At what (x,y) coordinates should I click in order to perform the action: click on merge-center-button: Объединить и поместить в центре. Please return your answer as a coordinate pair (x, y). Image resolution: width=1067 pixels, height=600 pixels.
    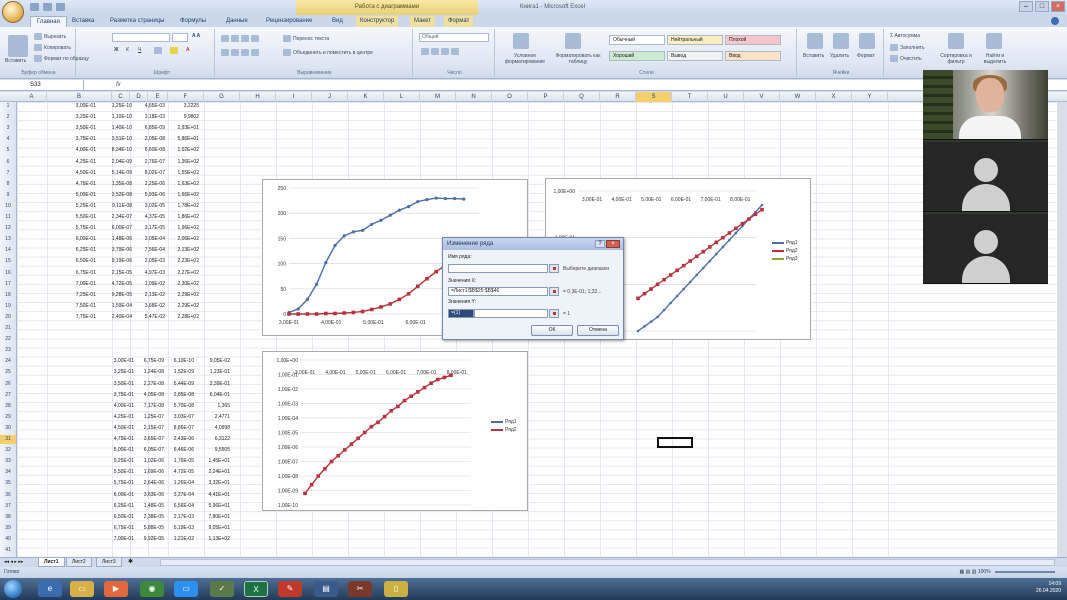
    Looking at the image, I should click on (328, 52).